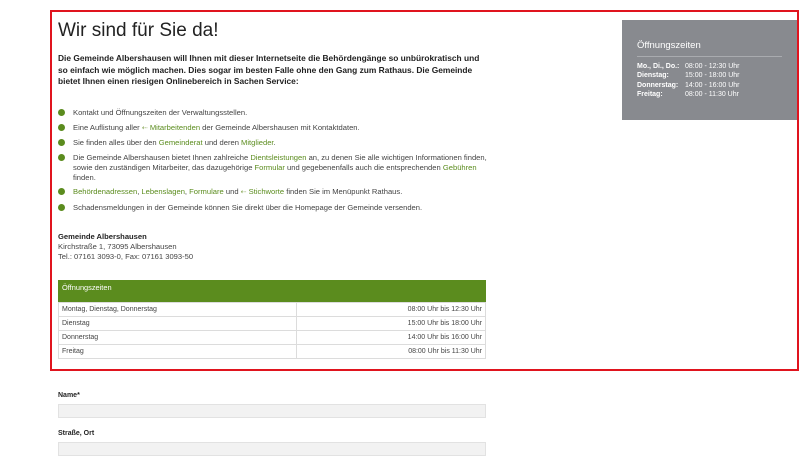  What do you see at coordinates (272, 411) in the screenshot?
I see `name-field` at bounding box center [272, 411].